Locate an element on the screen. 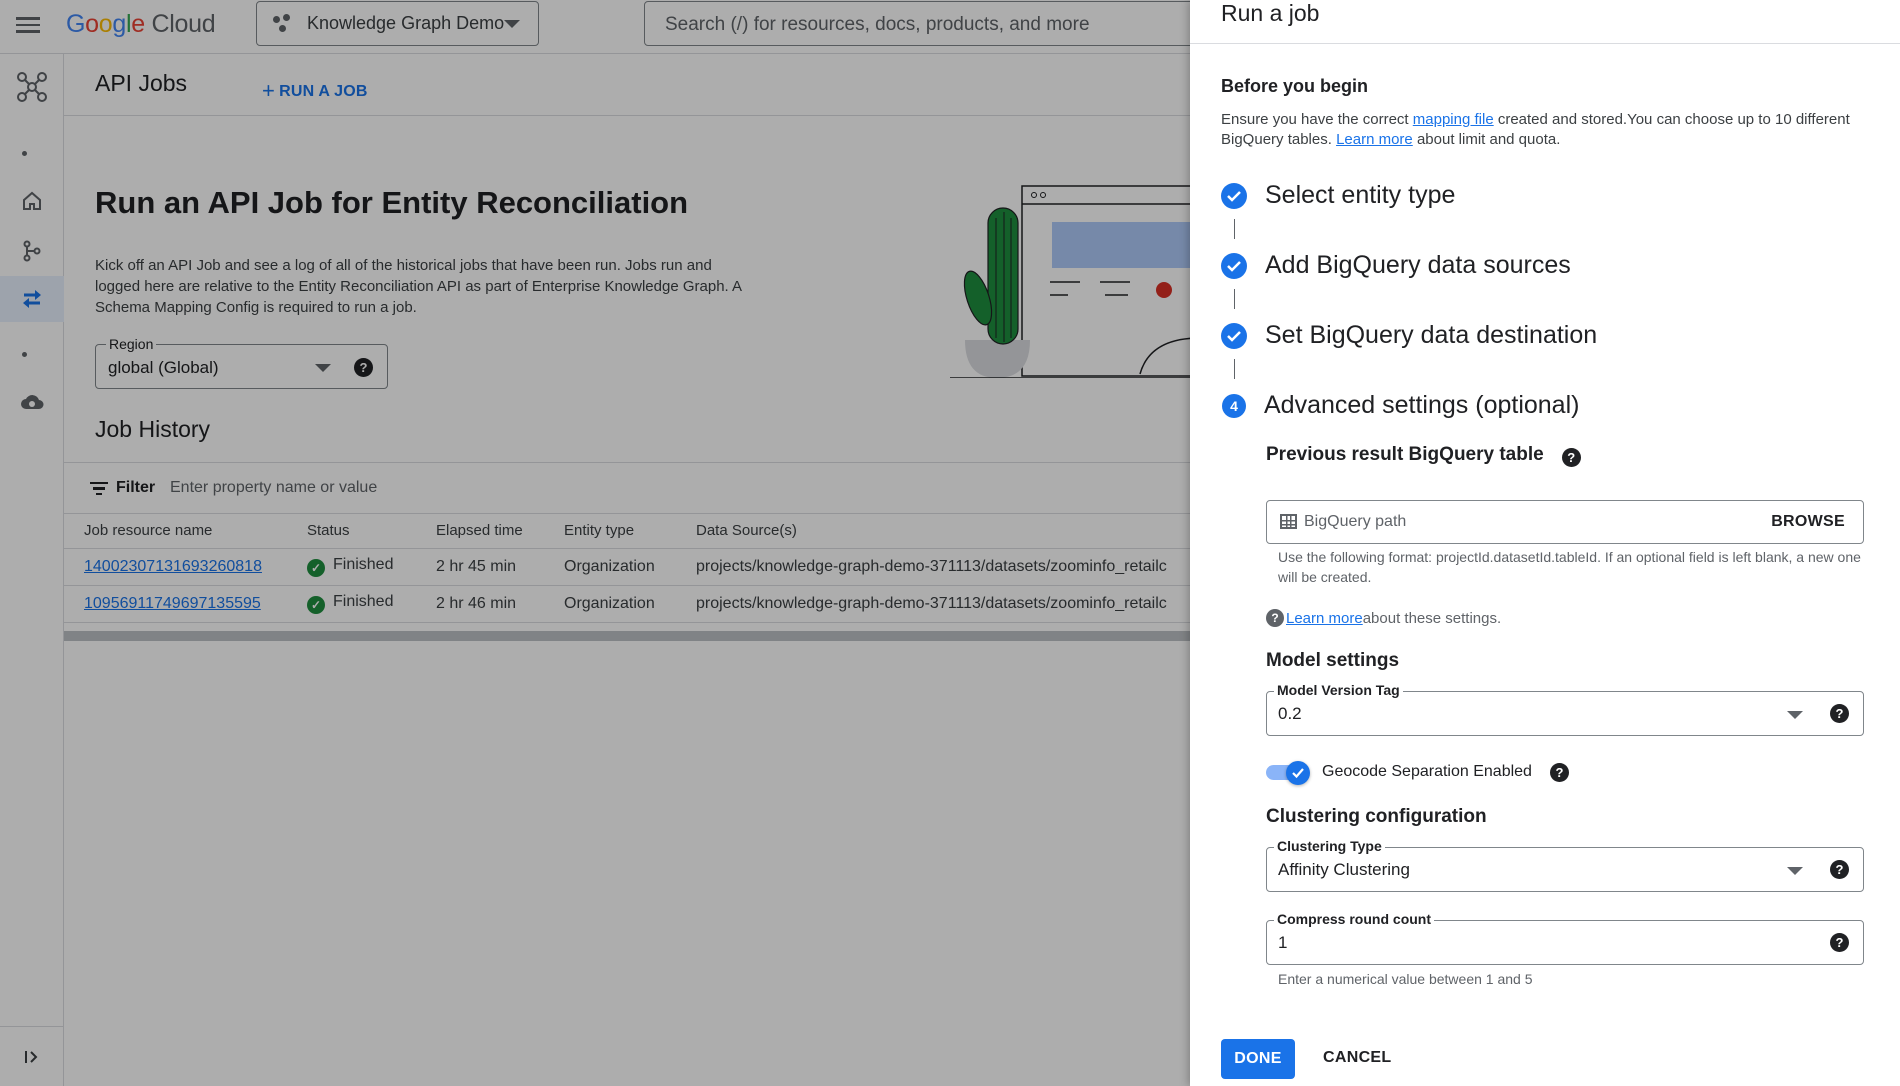  clustering-title: Clustering configuration is located at coordinates (1376, 816).